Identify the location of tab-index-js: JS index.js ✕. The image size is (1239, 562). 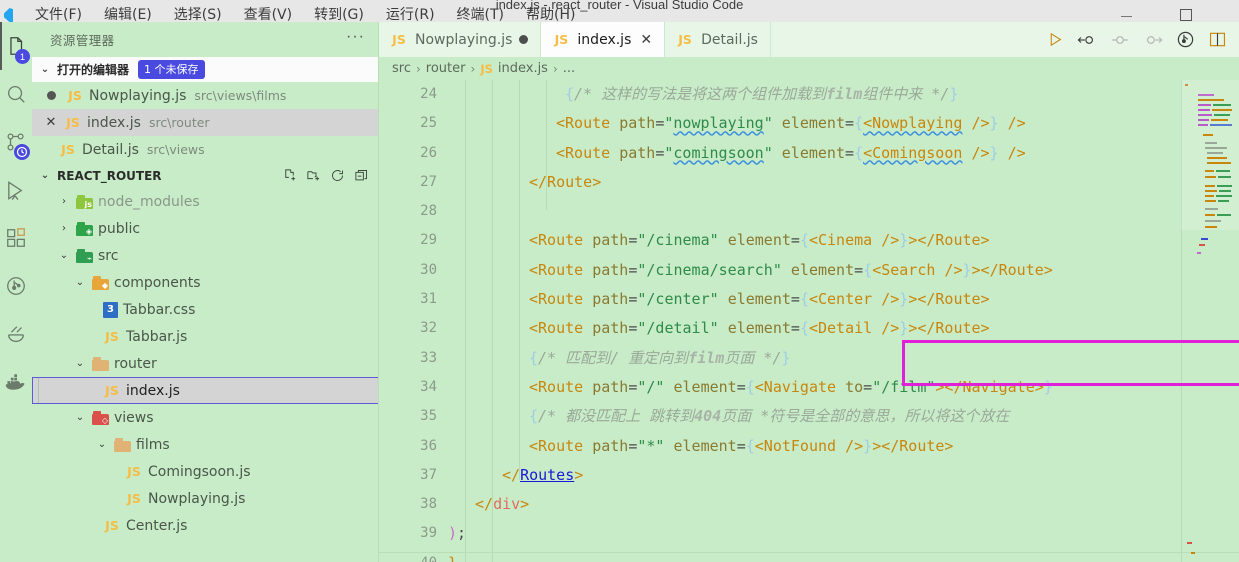
(603, 39).